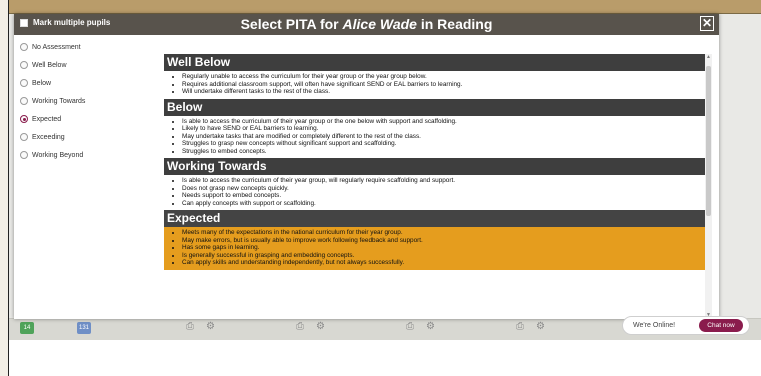 This screenshot has height=376, width=761. What do you see at coordinates (434, 107) in the screenshot?
I see `section-heading: Below` at bounding box center [434, 107].